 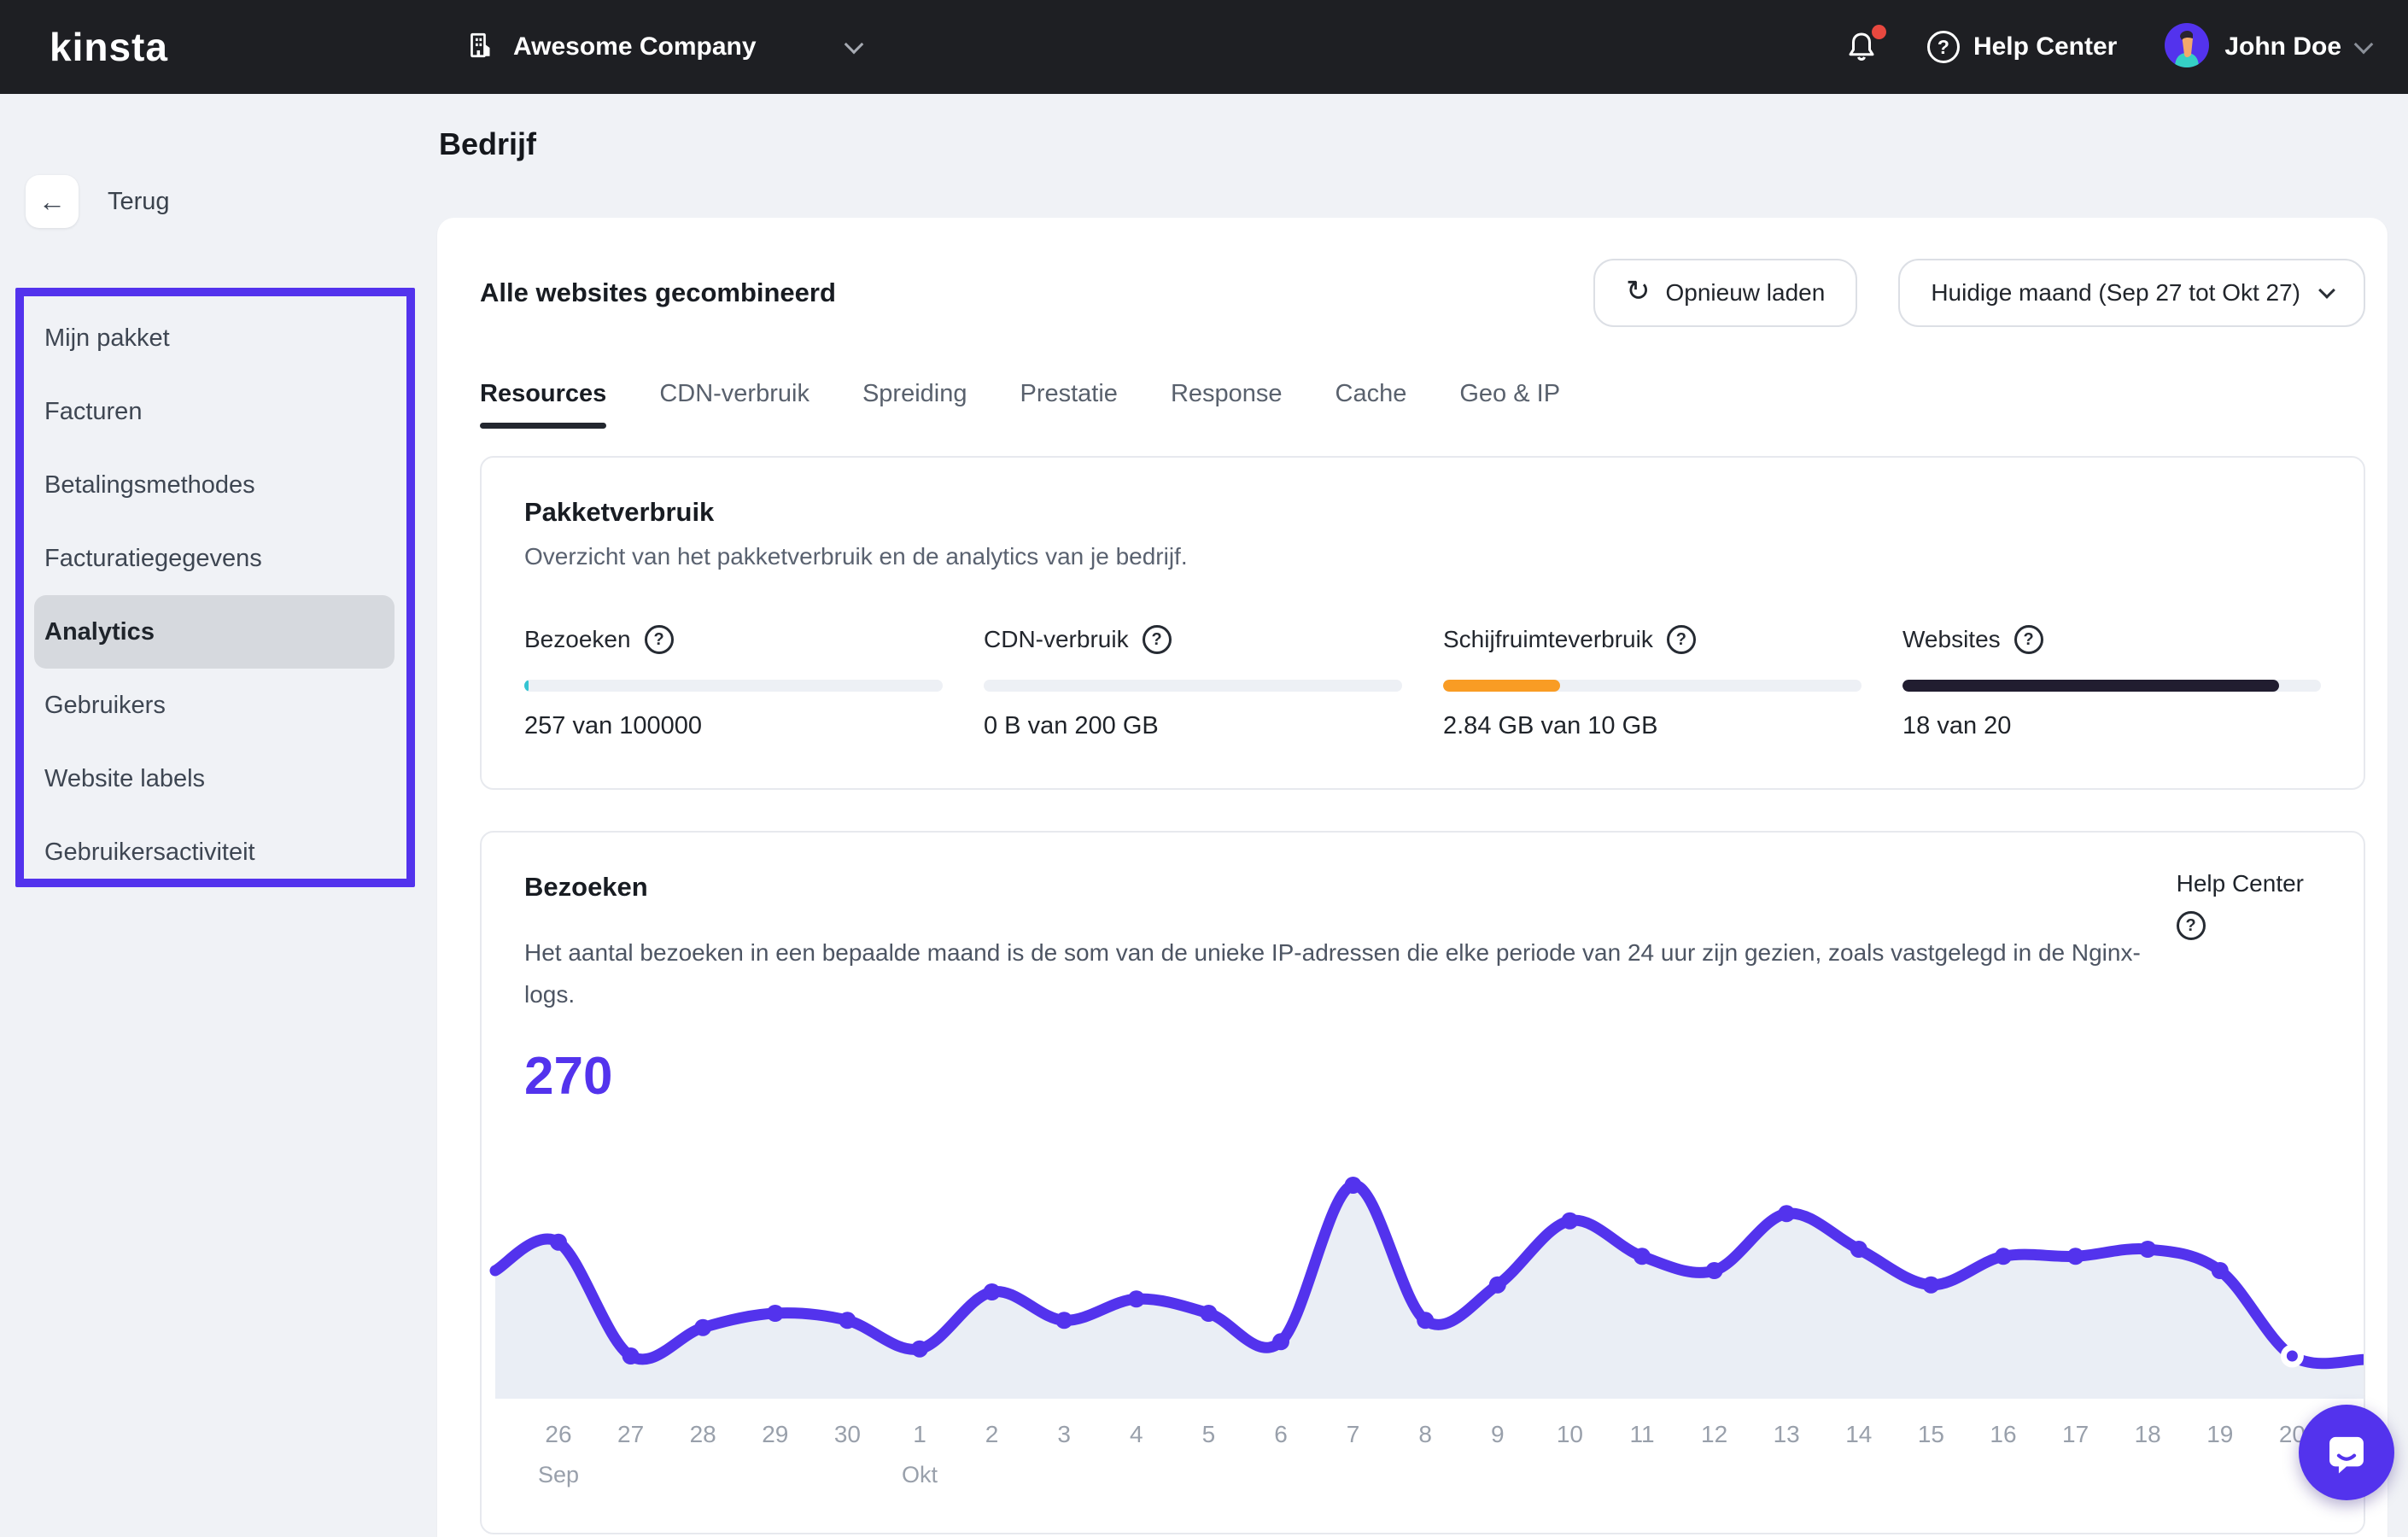 What do you see at coordinates (109, 47) in the screenshot?
I see `kinsta-logo: kinsta` at bounding box center [109, 47].